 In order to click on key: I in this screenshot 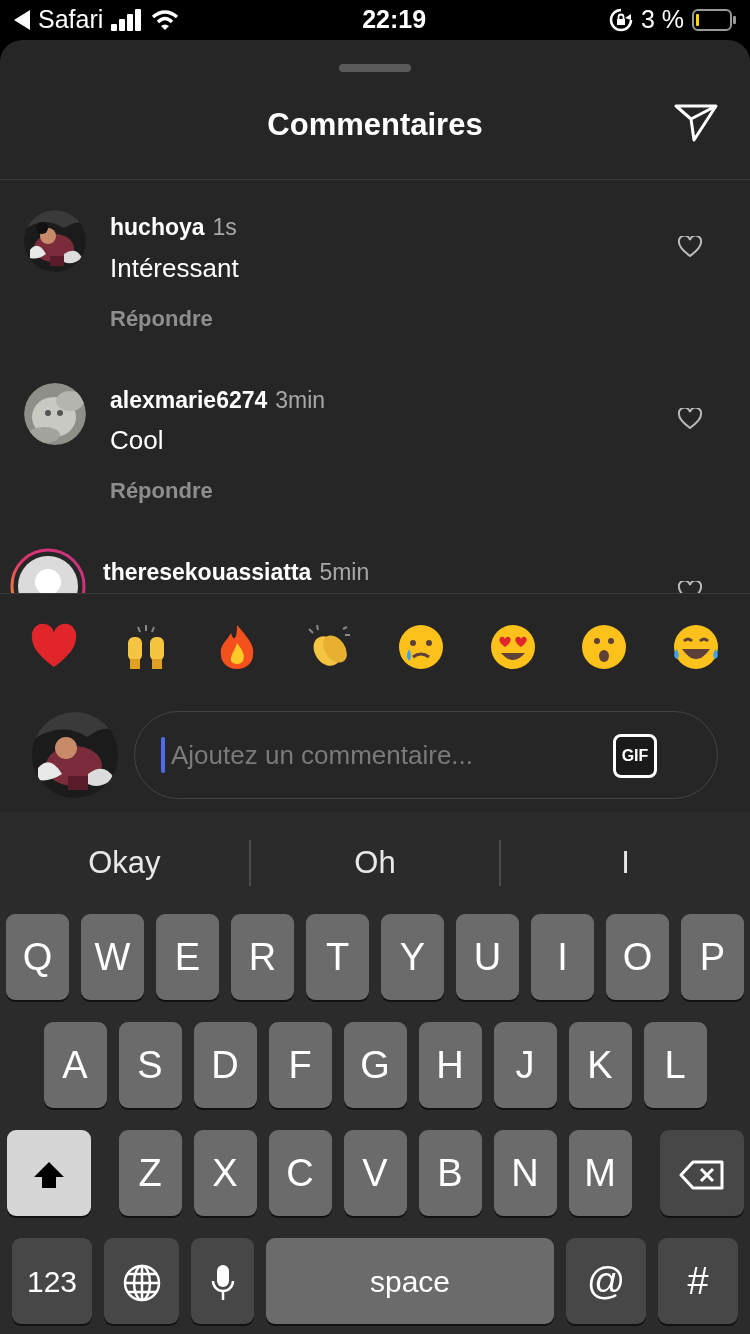, I will do `click(562, 957)`.